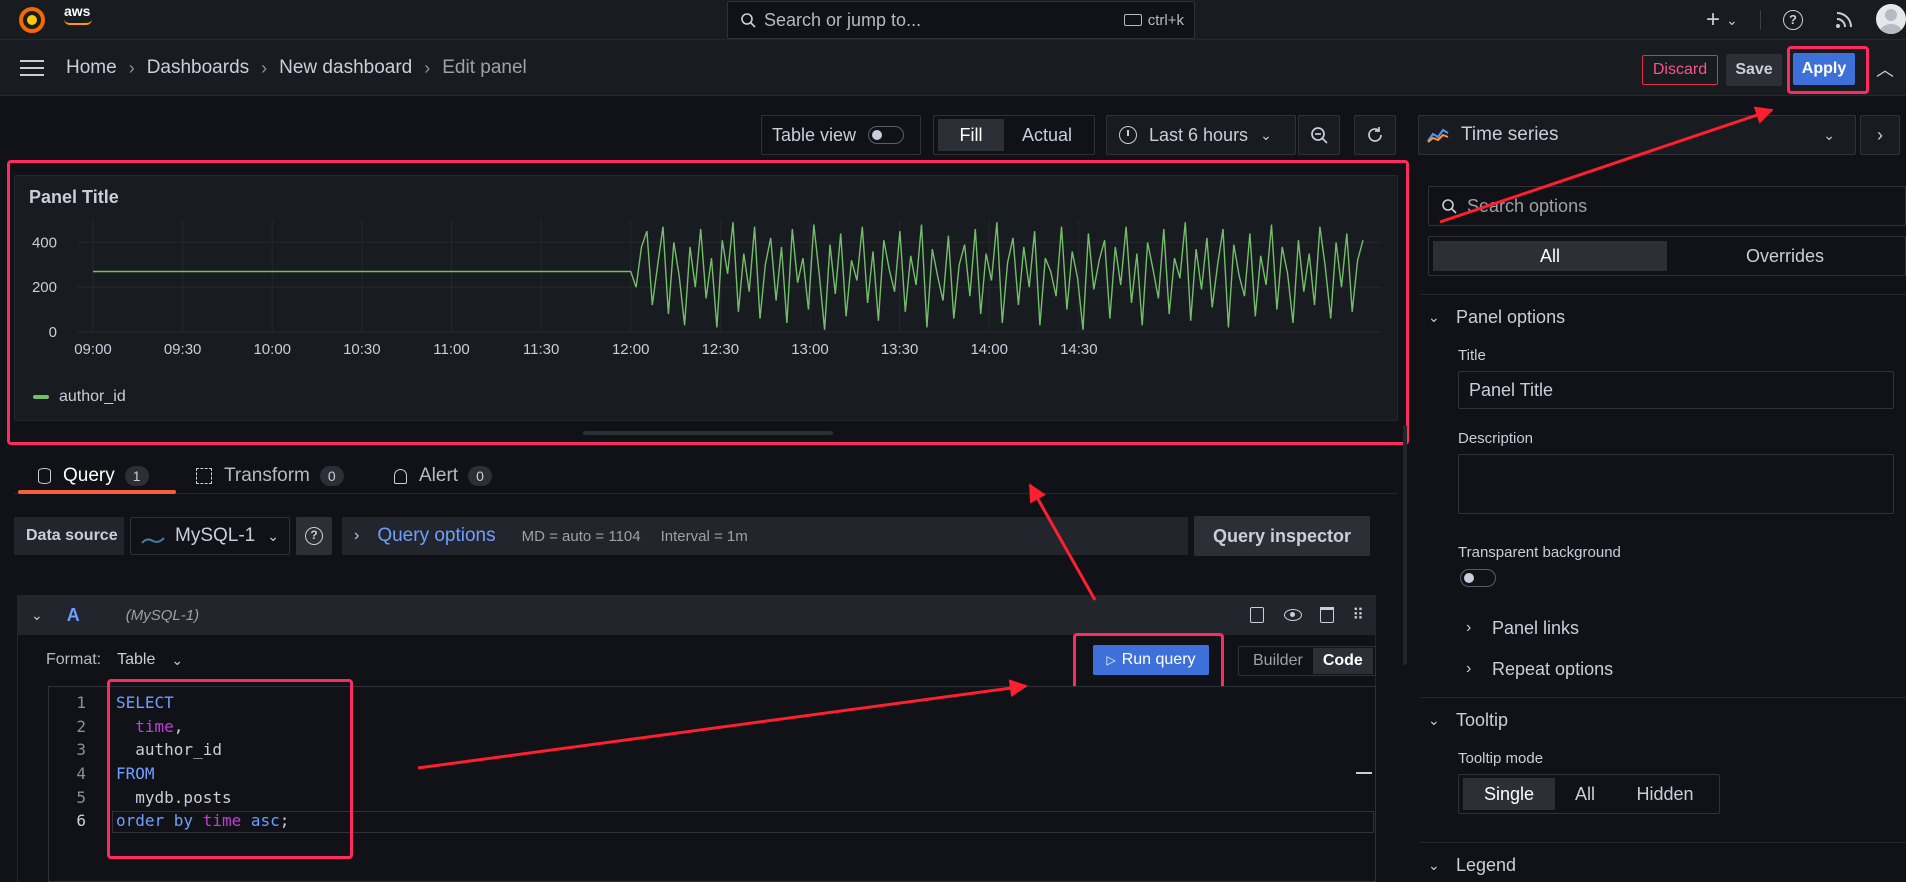 The image size is (1906, 882). What do you see at coordinates (1132, 20) in the screenshot?
I see `keyboard-icon` at bounding box center [1132, 20].